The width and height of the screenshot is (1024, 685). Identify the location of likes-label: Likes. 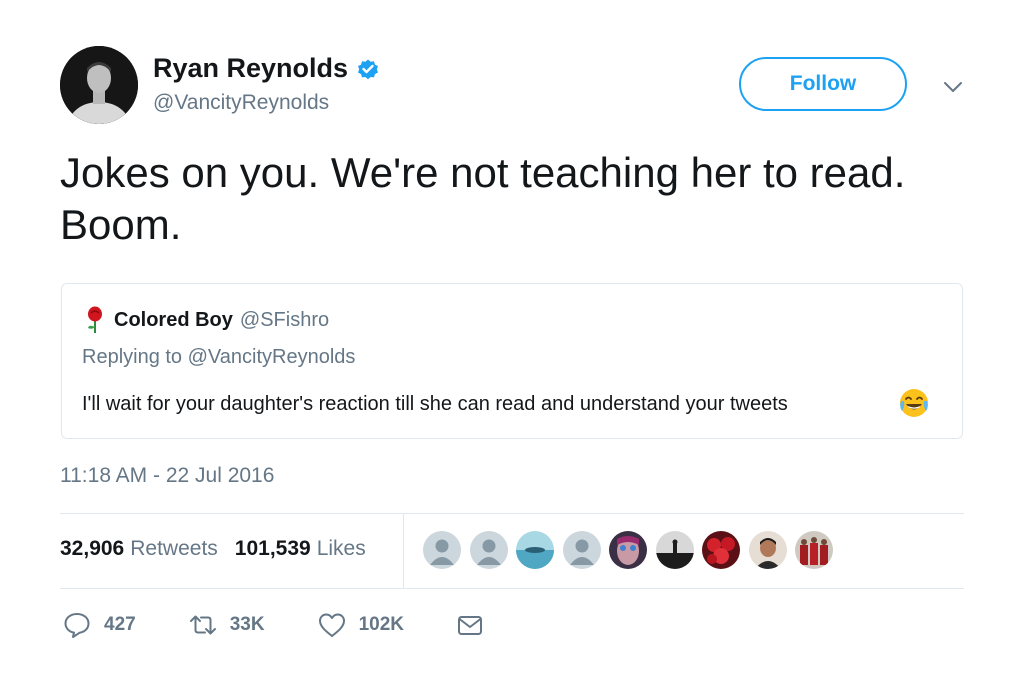
(341, 549).